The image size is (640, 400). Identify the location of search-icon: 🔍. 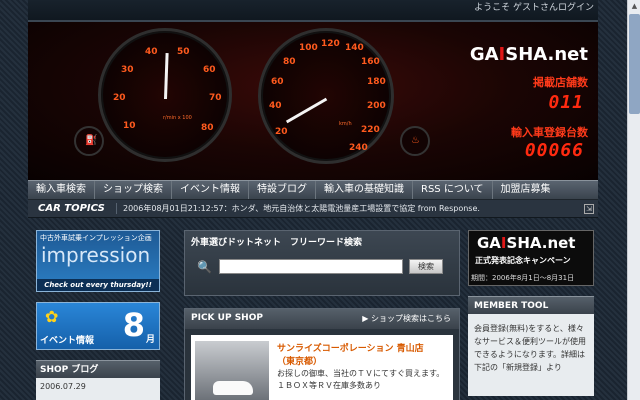
(204, 267).